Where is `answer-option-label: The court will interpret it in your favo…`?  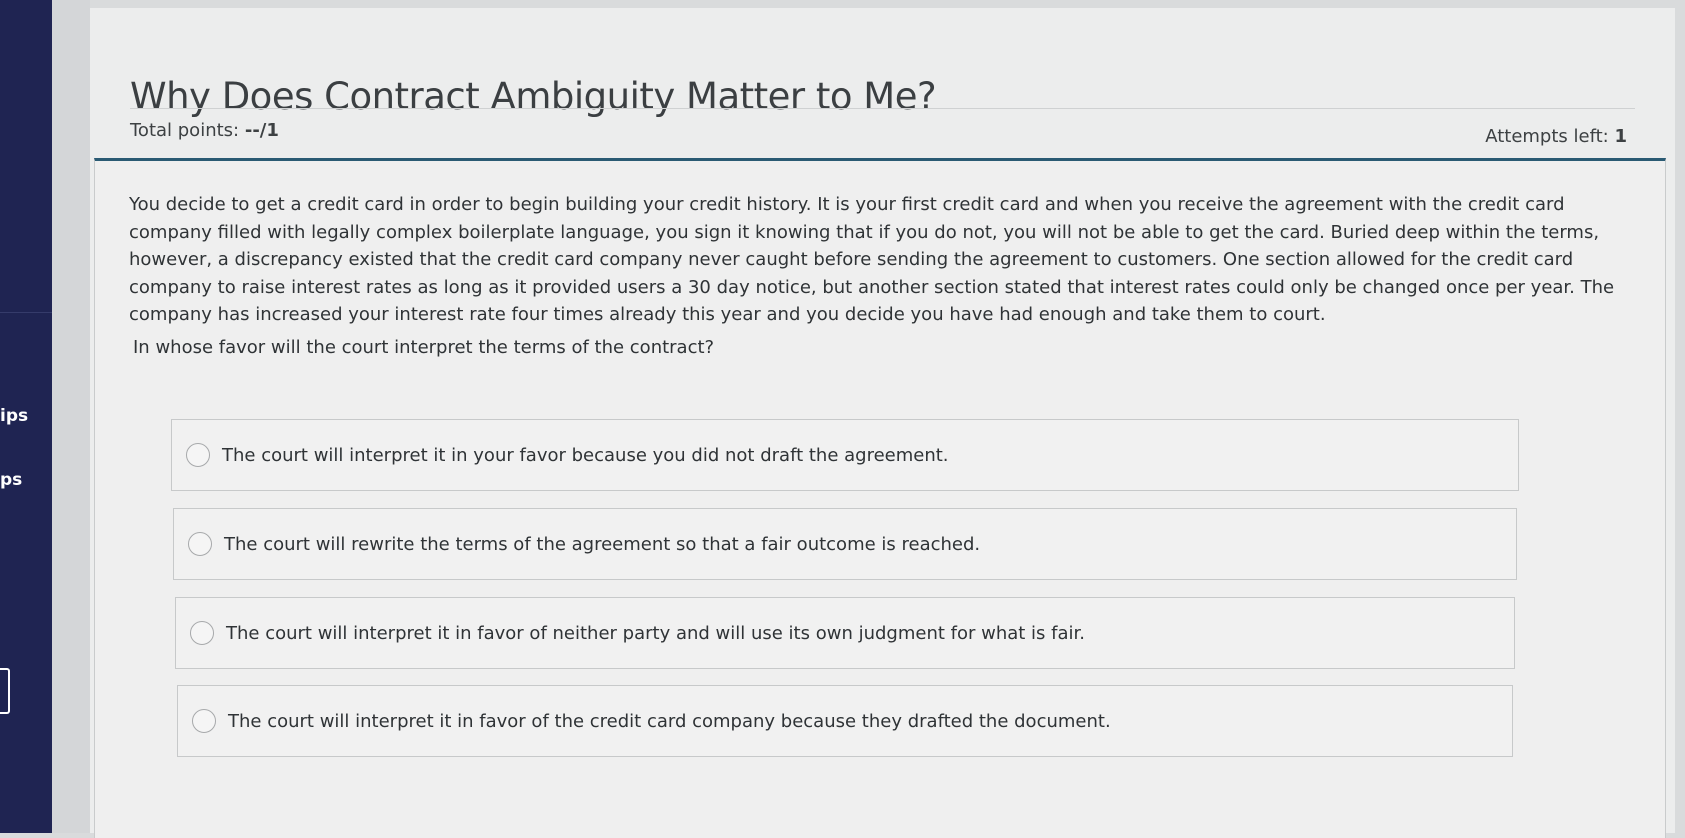
answer-option-label: The court will interpret it in your favo… is located at coordinates (585, 455).